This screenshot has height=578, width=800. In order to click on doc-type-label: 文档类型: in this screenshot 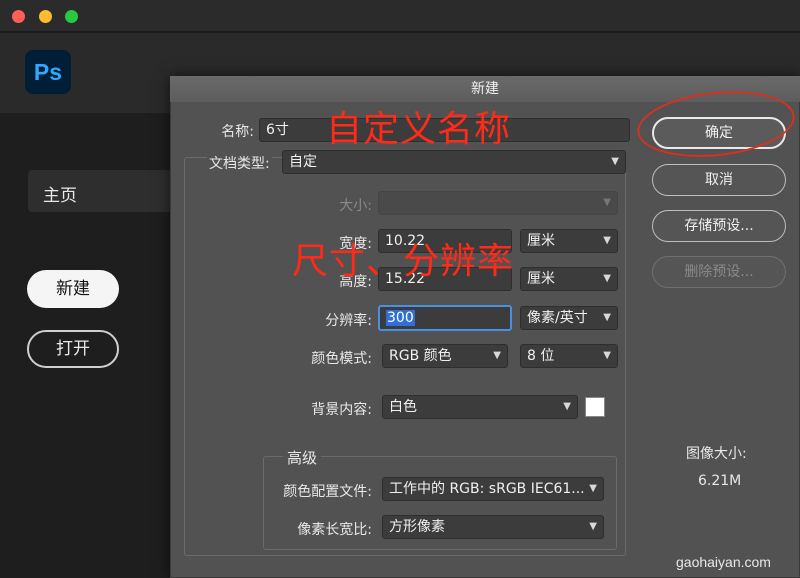, I will do `click(239, 163)`.